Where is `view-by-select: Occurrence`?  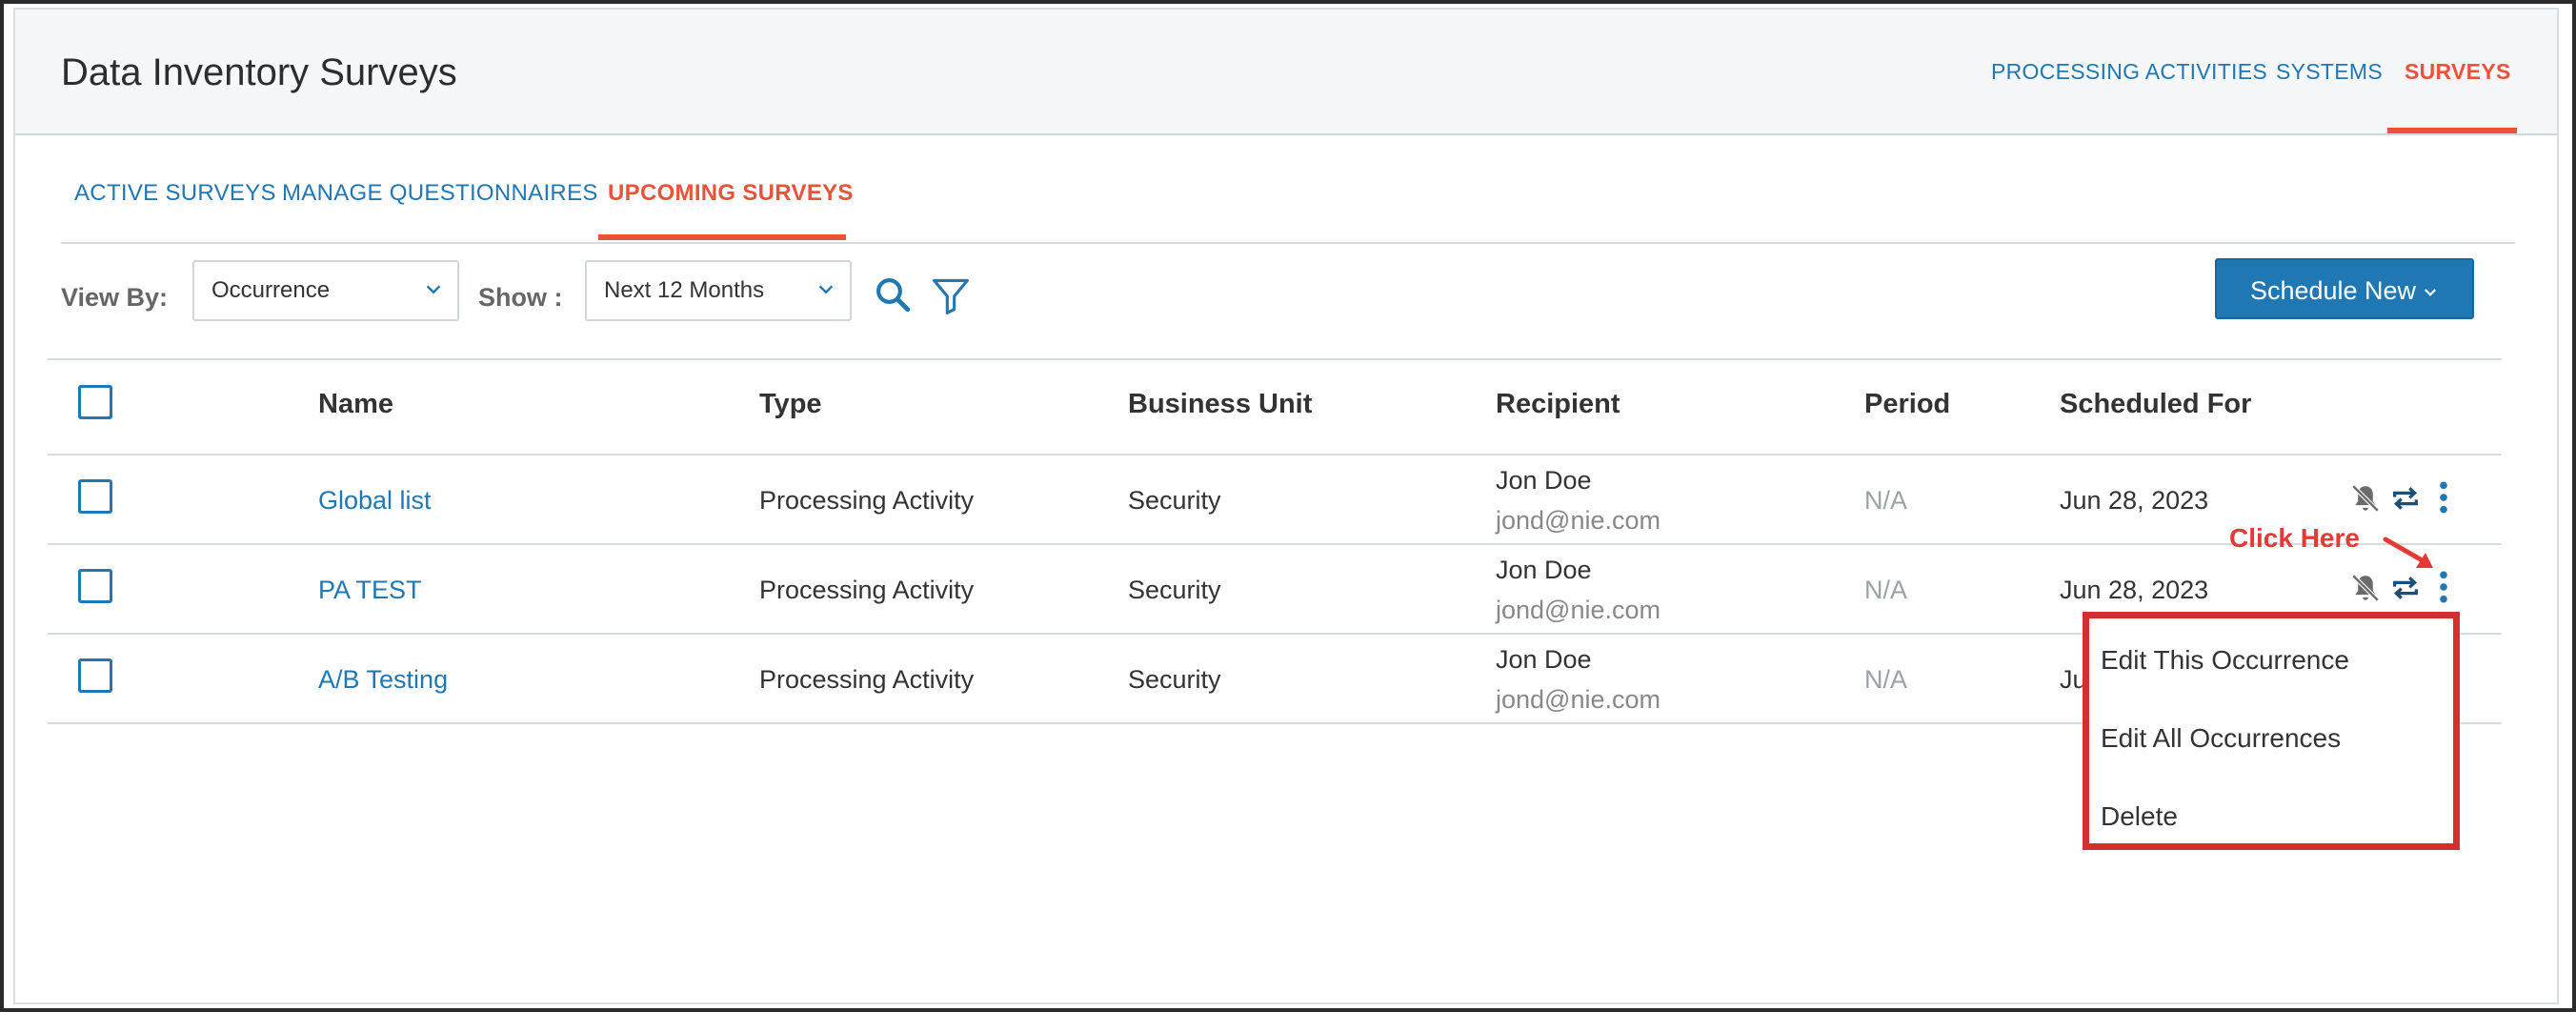 view-by-select: Occurrence is located at coordinates (326, 290).